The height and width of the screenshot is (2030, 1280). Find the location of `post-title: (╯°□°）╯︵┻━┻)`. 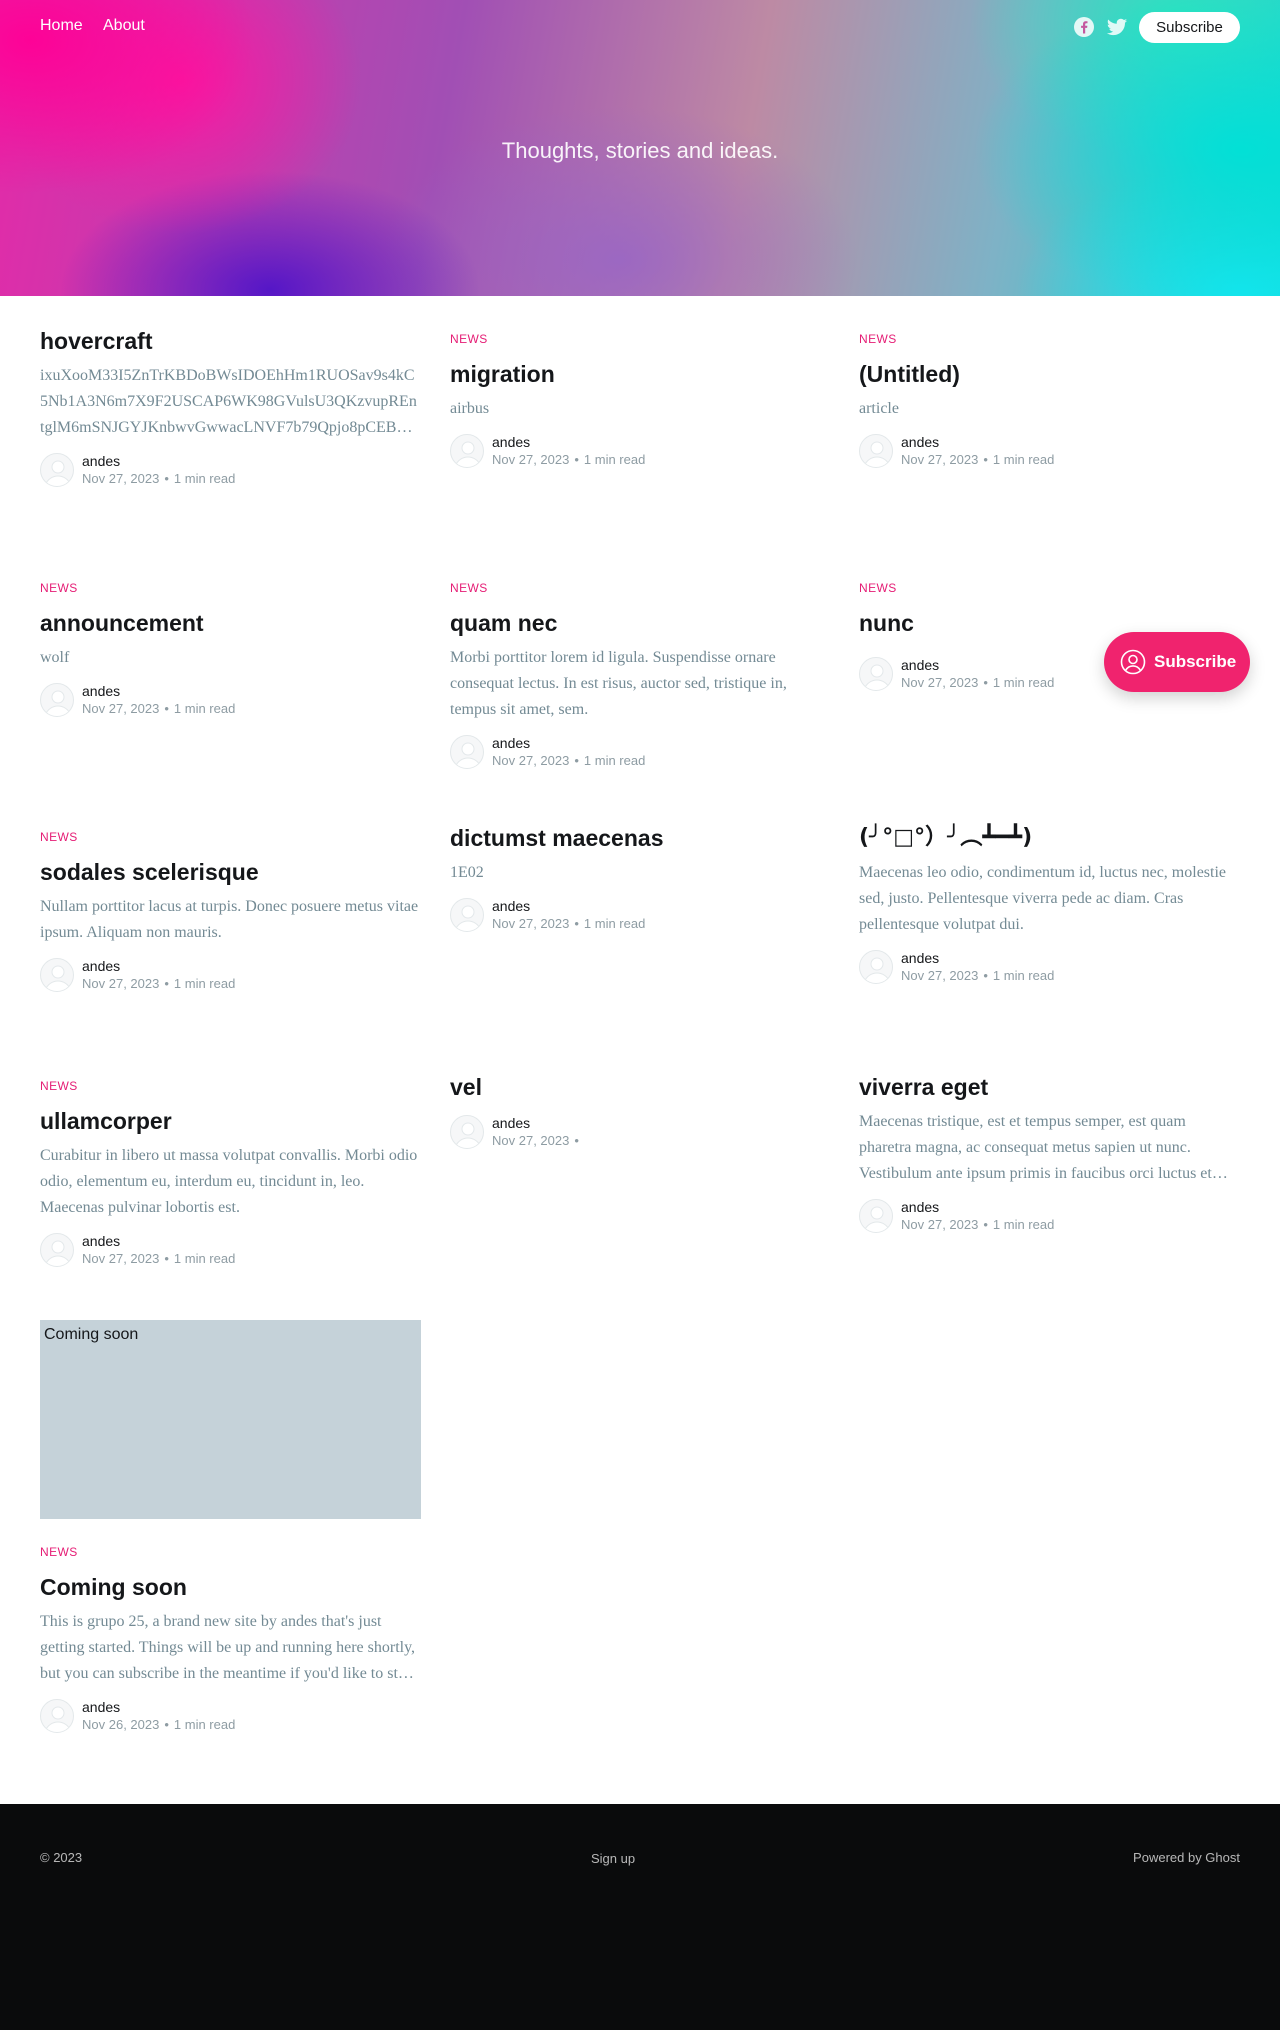

post-title: (╯°□°）╯︵┻━┻) is located at coordinates (1049, 838).